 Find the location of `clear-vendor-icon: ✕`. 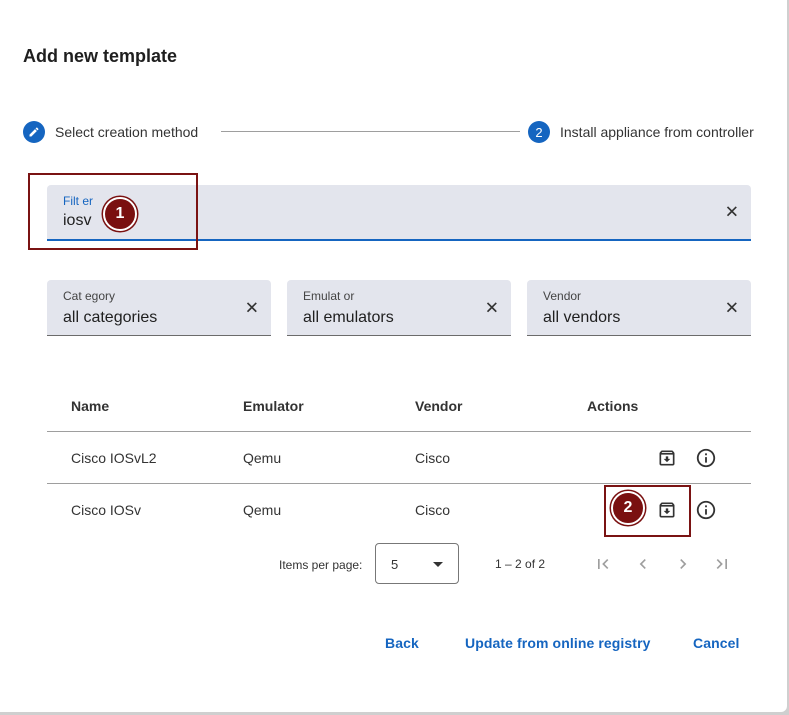

clear-vendor-icon: ✕ is located at coordinates (732, 307).